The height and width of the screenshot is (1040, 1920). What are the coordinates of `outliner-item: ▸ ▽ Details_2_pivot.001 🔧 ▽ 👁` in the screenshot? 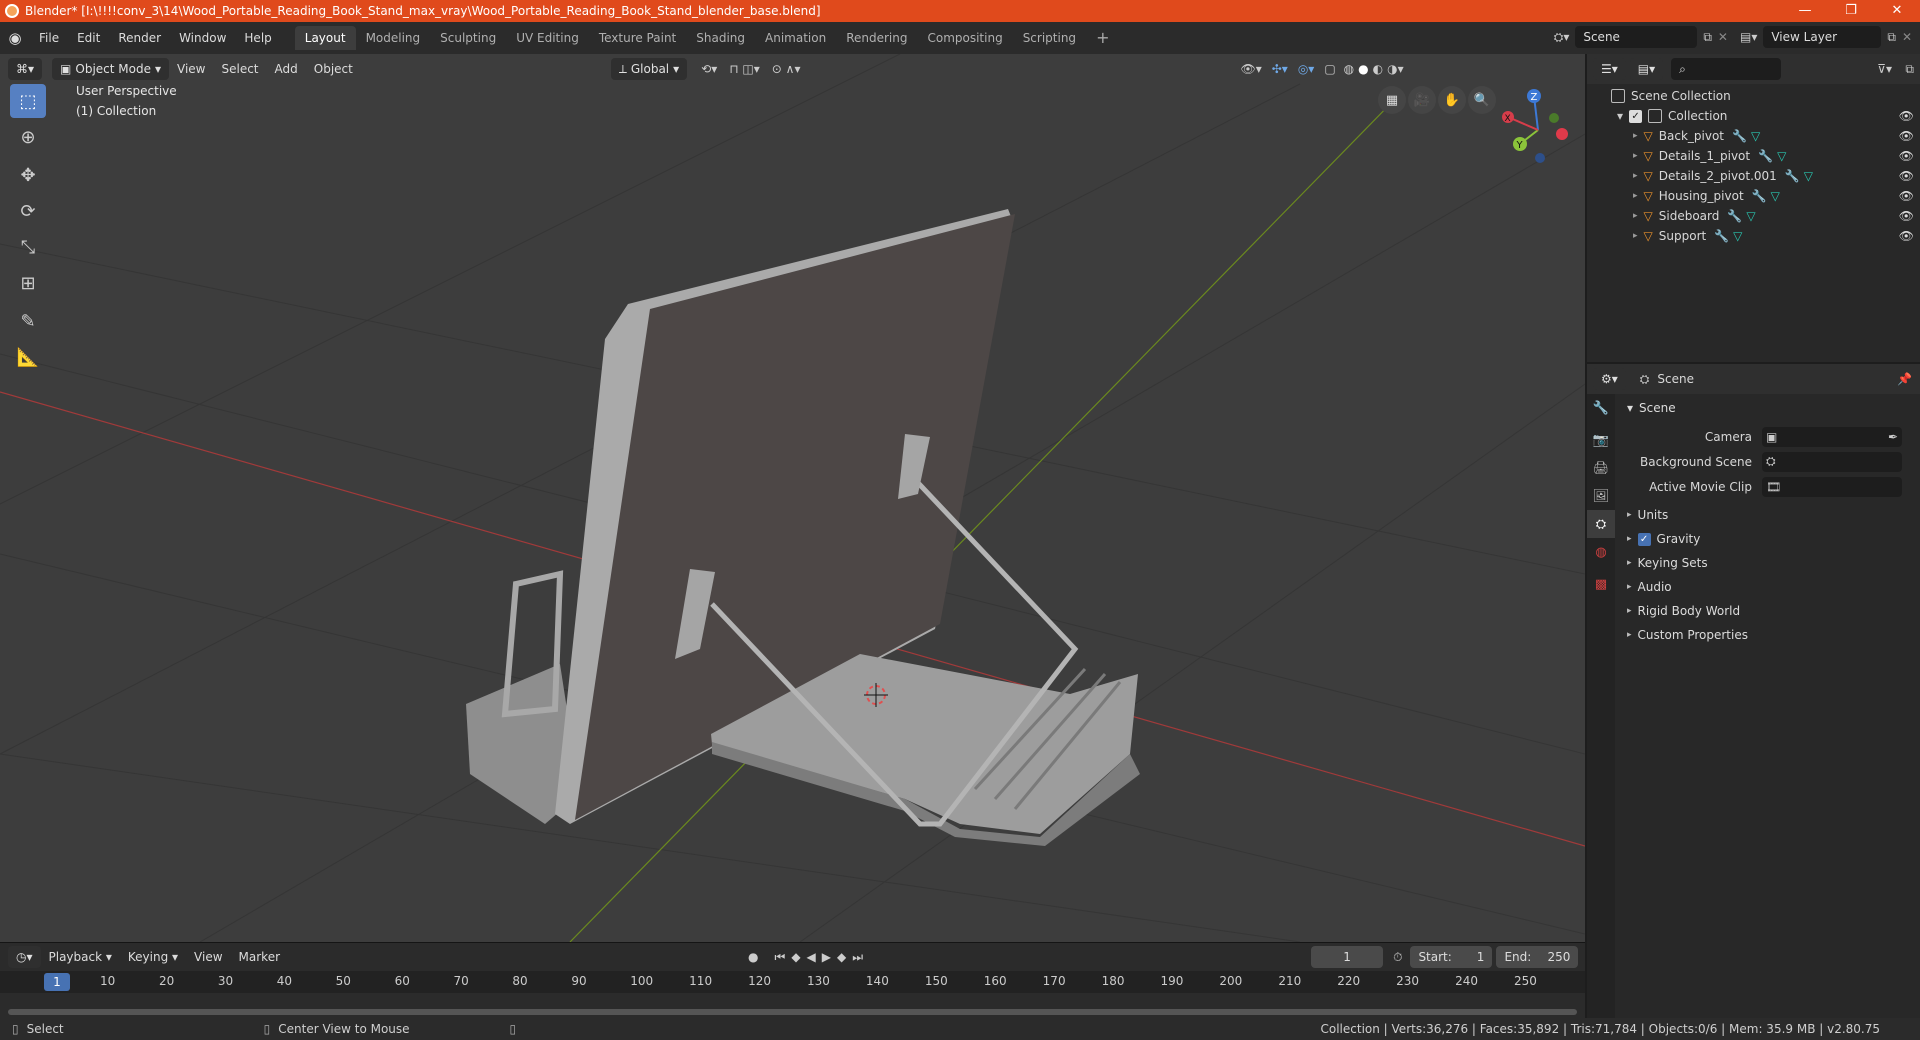 It's located at (1753, 176).